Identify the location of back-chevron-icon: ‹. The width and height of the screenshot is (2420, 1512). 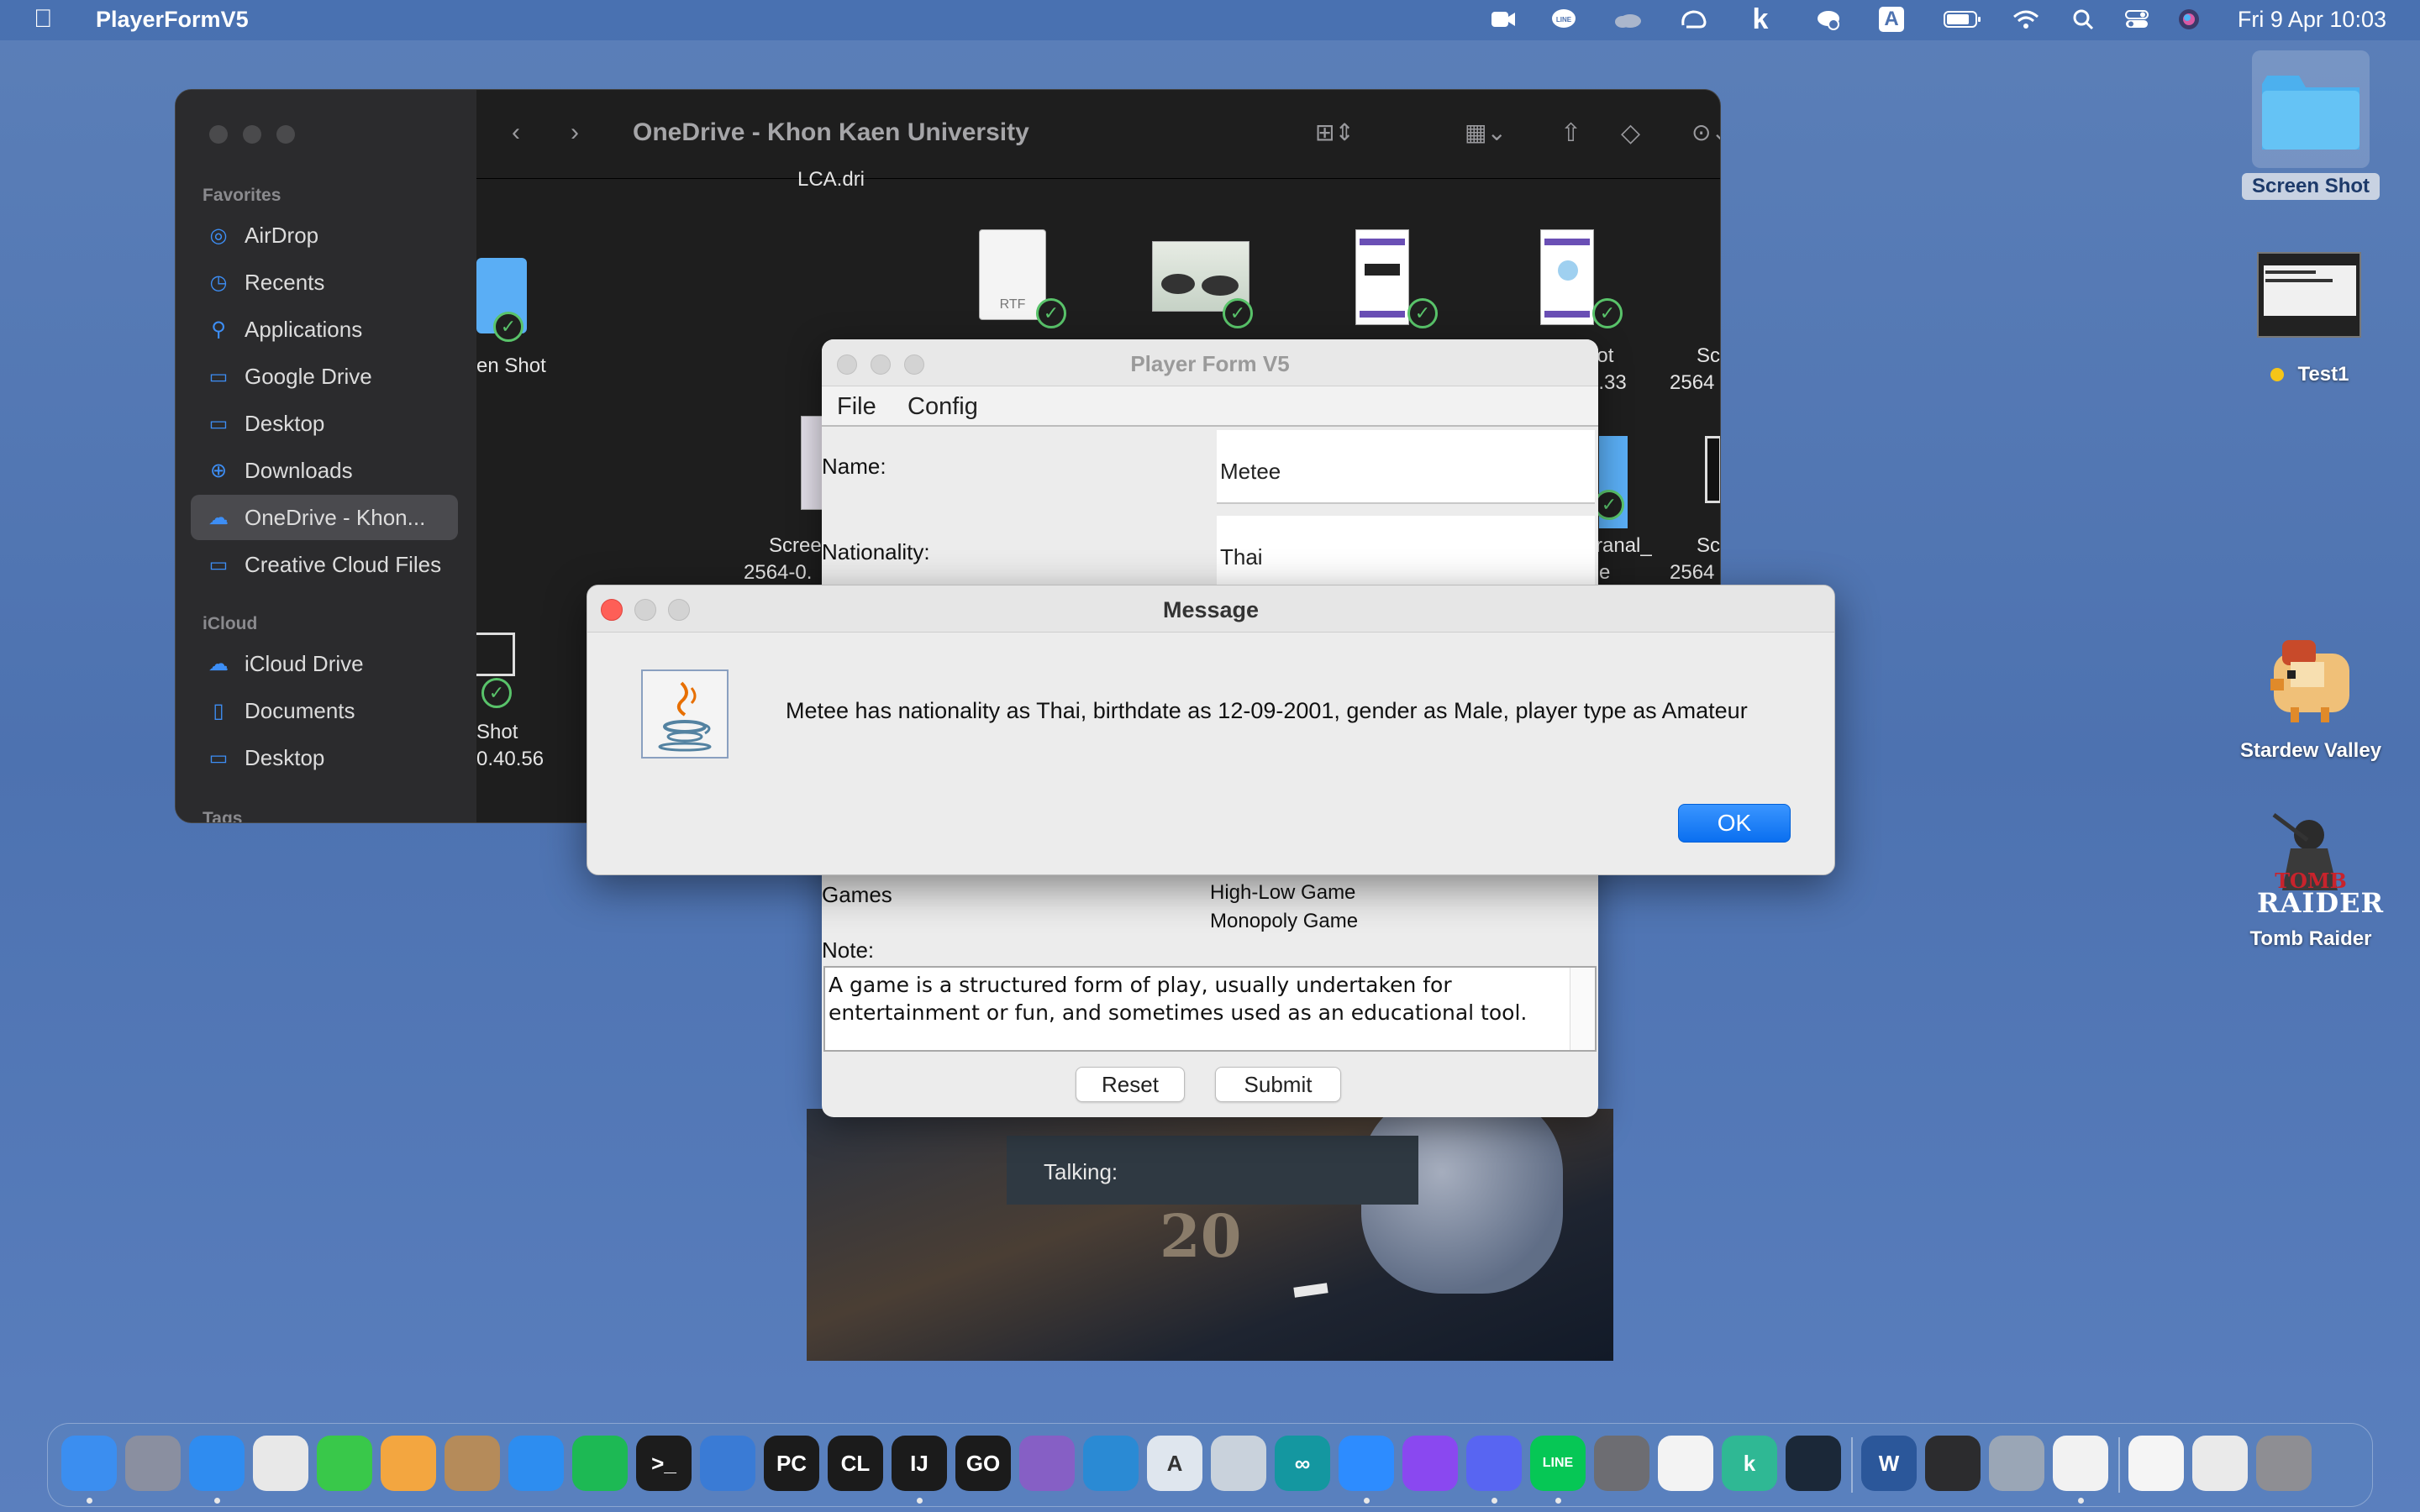
(516, 132).